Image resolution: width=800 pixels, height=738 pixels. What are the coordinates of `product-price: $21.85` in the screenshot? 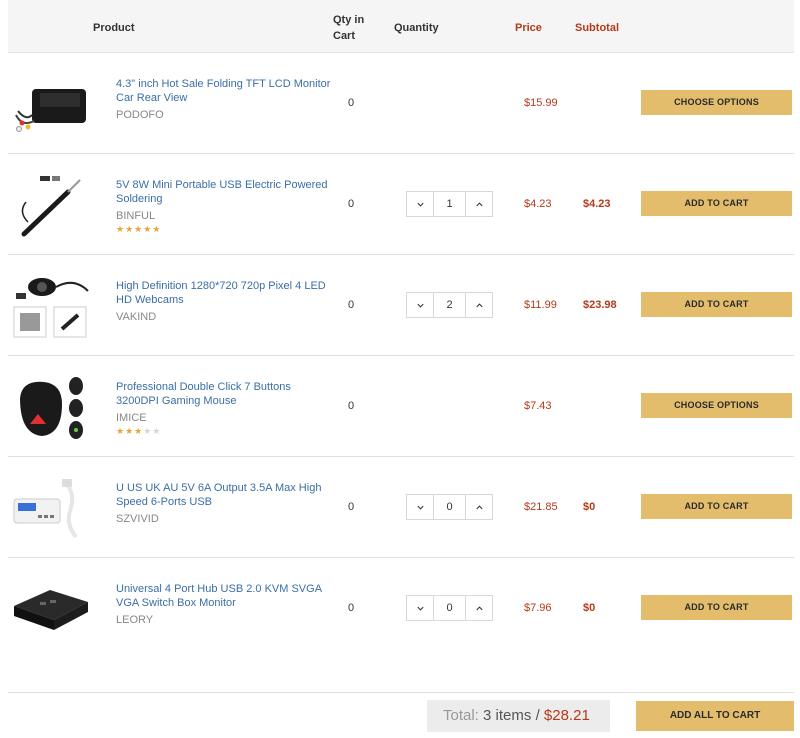 It's located at (541, 507).